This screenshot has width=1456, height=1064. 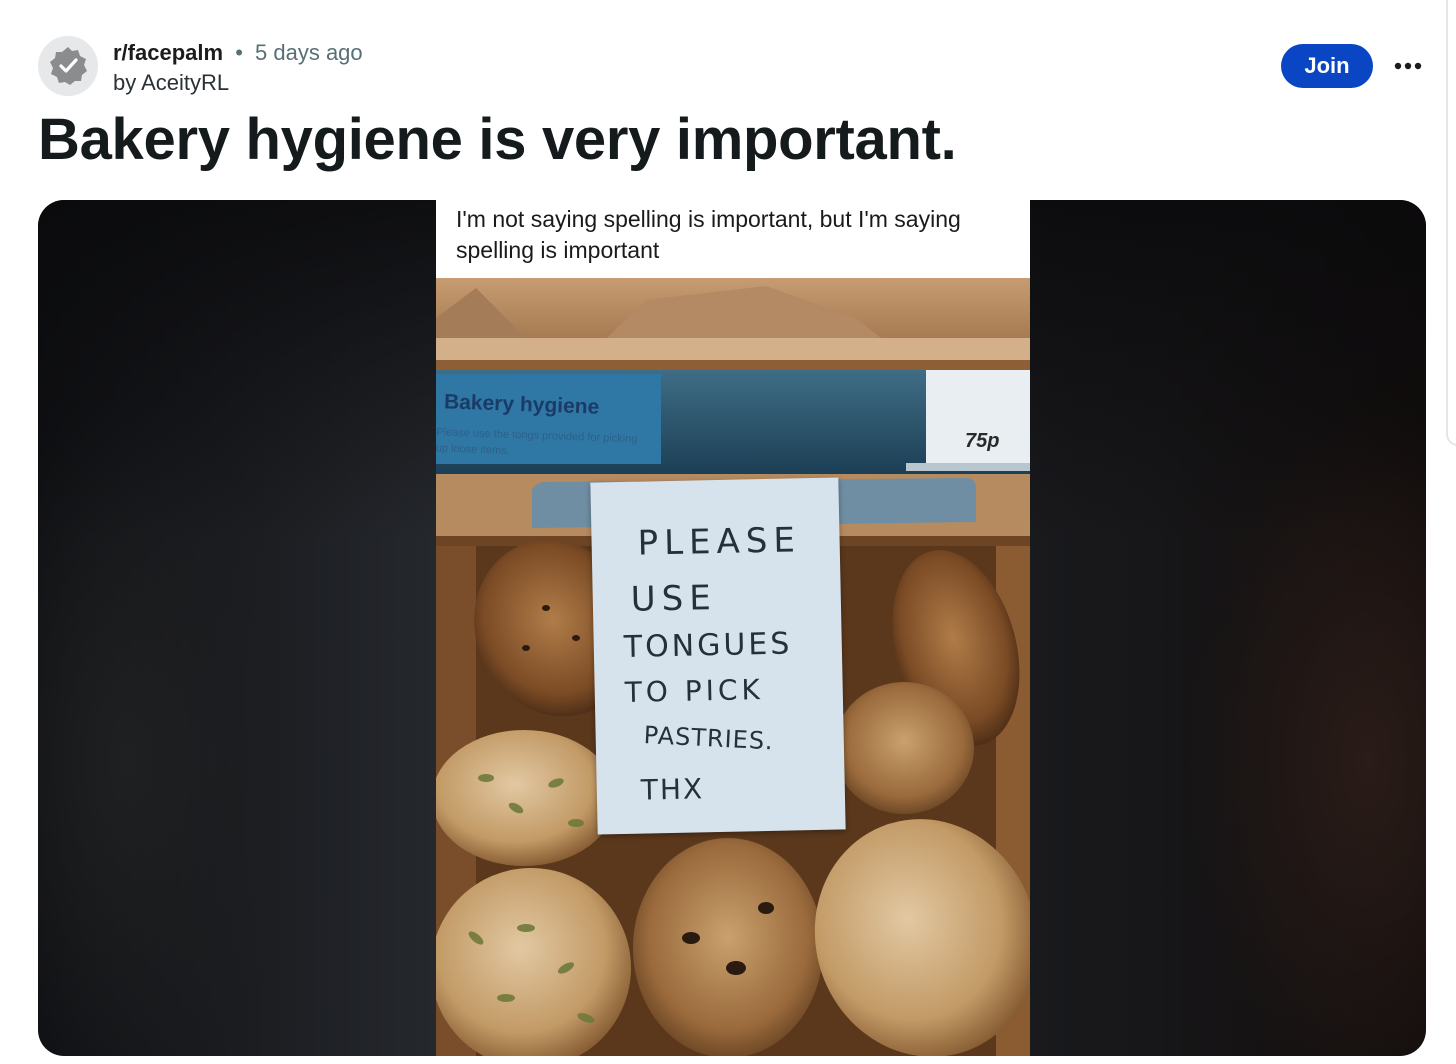 What do you see at coordinates (1327, 66) in the screenshot?
I see `join-button: Join` at bounding box center [1327, 66].